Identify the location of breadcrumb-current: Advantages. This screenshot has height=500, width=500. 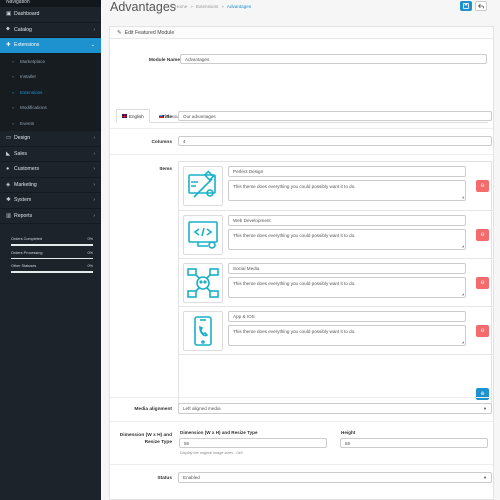
(239, 6).